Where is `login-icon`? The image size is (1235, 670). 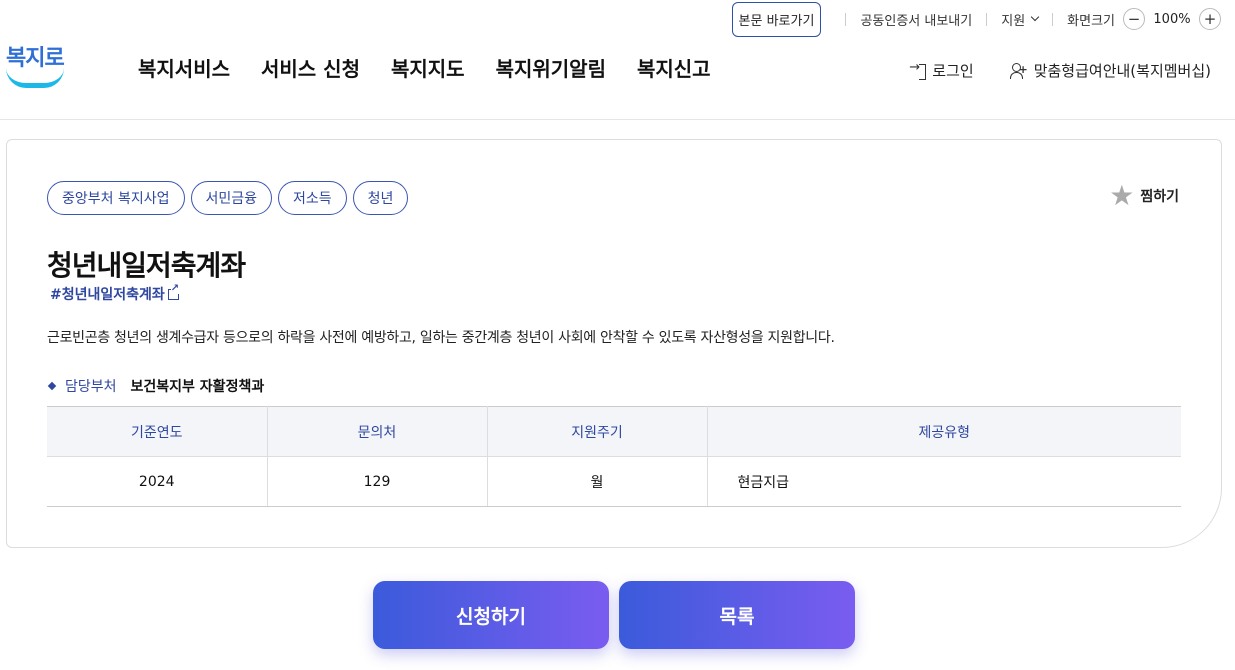
login-icon is located at coordinates (918, 70).